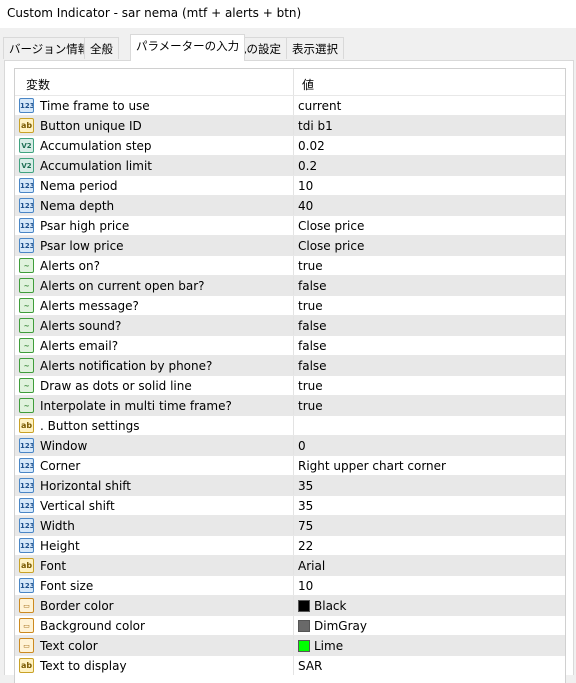 Image resolution: width=576 pixels, height=683 pixels. I want to click on value-column-header: 値, so click(308, 84).